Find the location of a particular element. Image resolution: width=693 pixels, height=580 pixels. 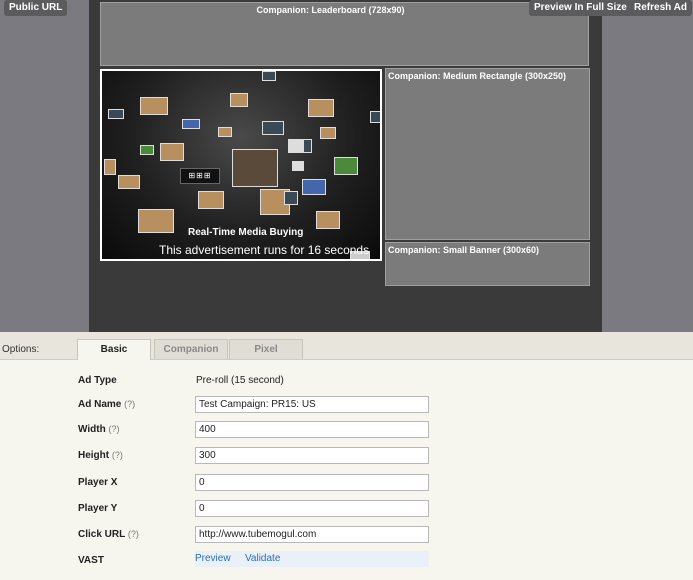

companion-medium-rectangle: Companion: Medium Rectangle (300x250) is located at coordinates (487, 154).